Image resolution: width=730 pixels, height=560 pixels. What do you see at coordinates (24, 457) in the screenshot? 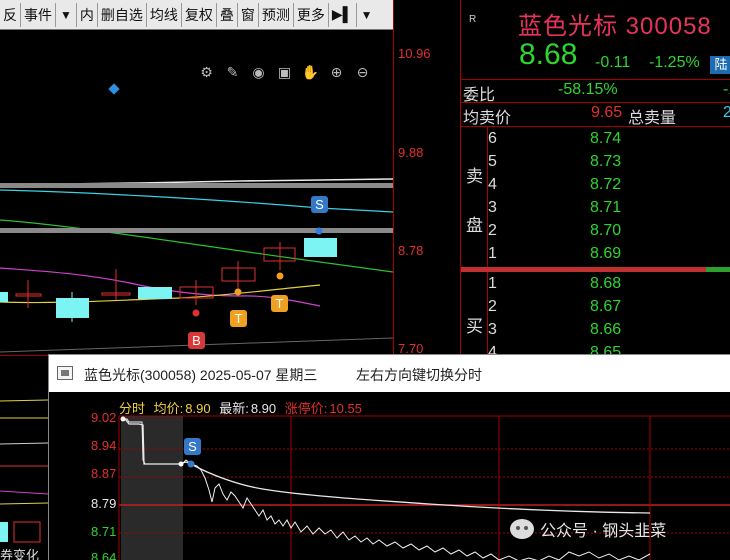
I see `indicator-strip` at bounding box center [24, 457].